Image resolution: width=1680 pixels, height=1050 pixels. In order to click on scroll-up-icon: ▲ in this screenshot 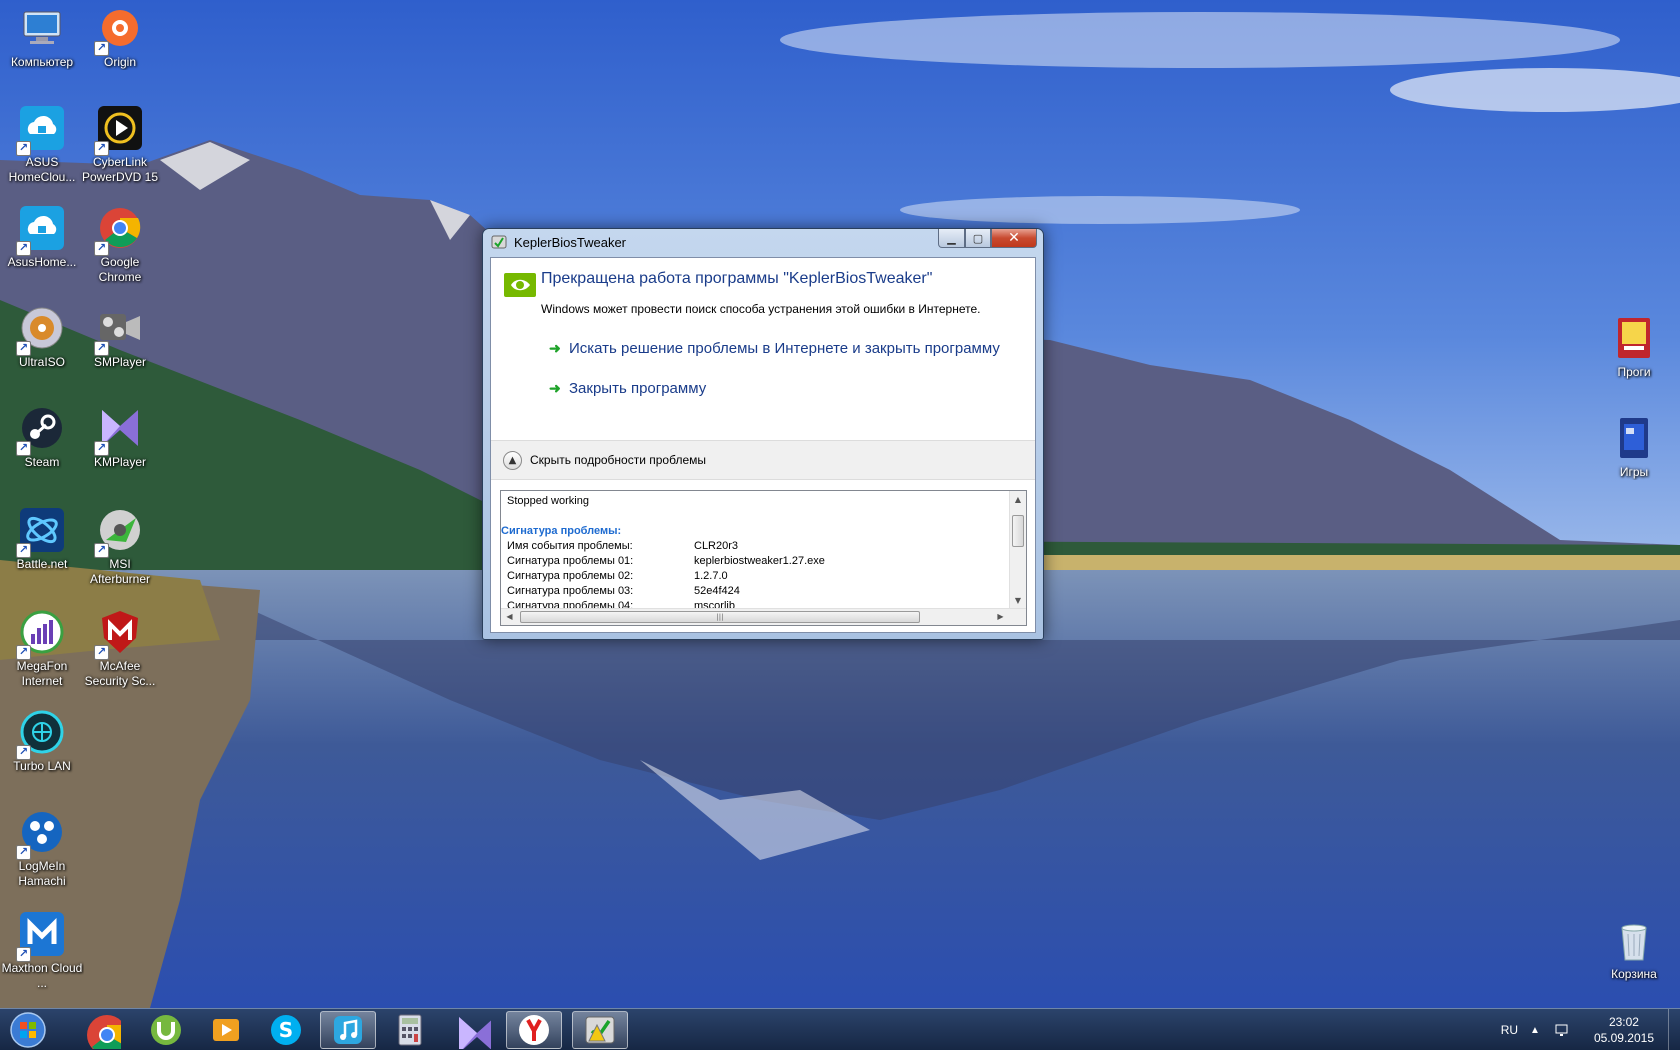, I will do `click(1018, 499)`.